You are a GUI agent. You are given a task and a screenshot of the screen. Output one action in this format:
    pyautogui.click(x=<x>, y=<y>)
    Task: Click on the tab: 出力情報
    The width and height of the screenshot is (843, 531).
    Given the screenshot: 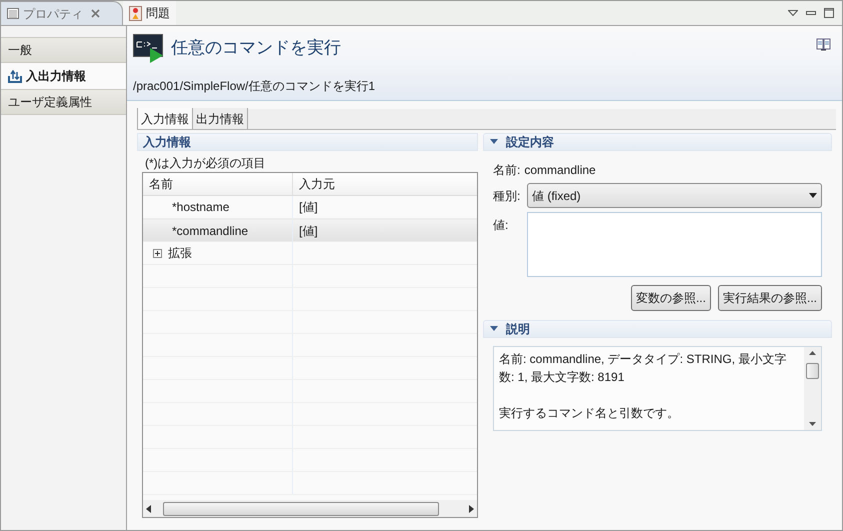 What is the action you would take?
    pyautogui.click(x=220, y=118)
    